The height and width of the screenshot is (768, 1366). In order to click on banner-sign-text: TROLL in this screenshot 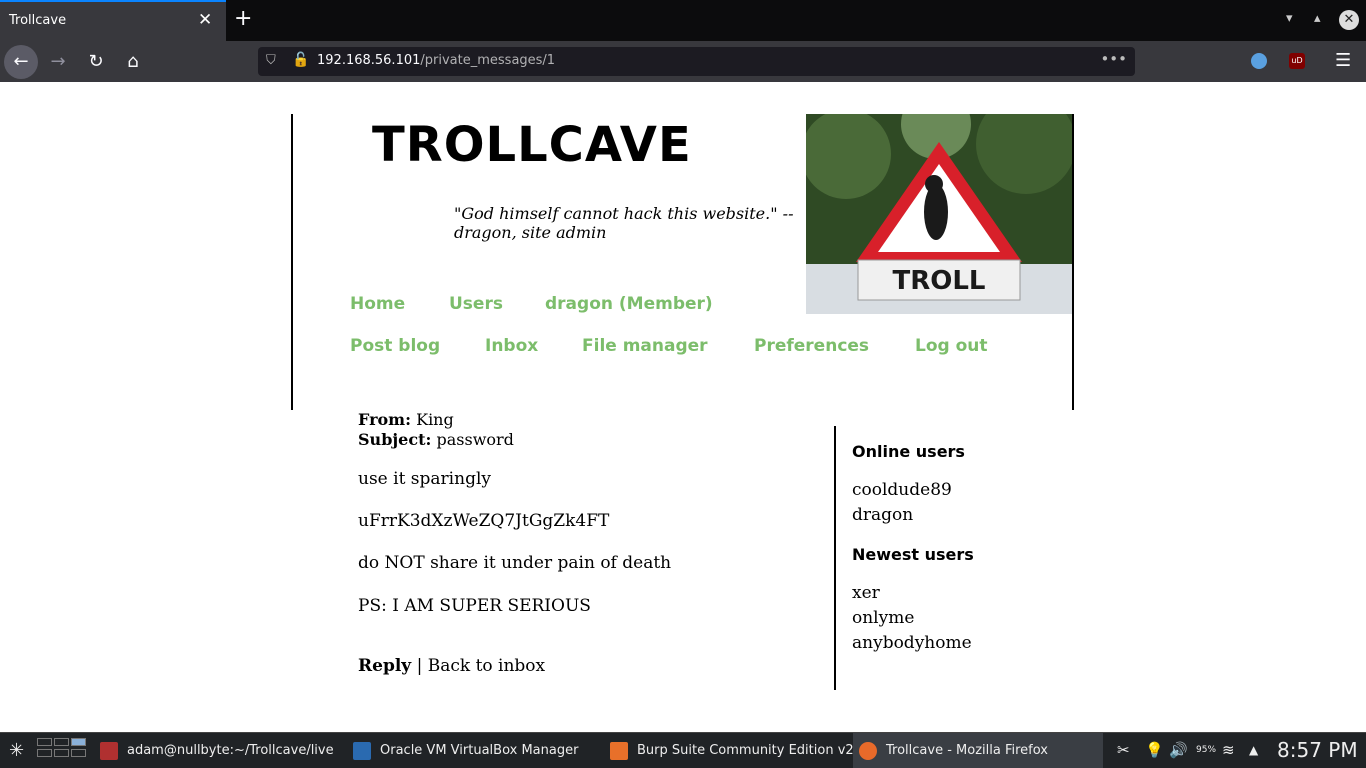, I will do `click(939, 281)`.